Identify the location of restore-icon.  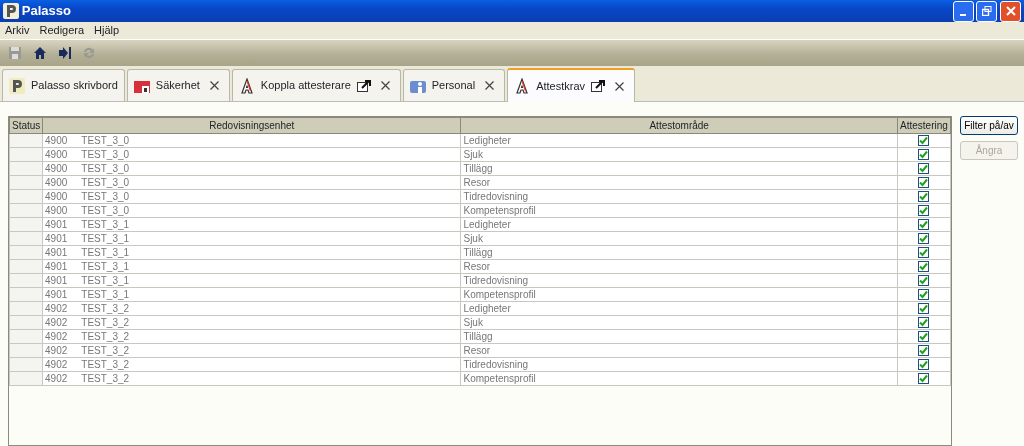
(986, 11).